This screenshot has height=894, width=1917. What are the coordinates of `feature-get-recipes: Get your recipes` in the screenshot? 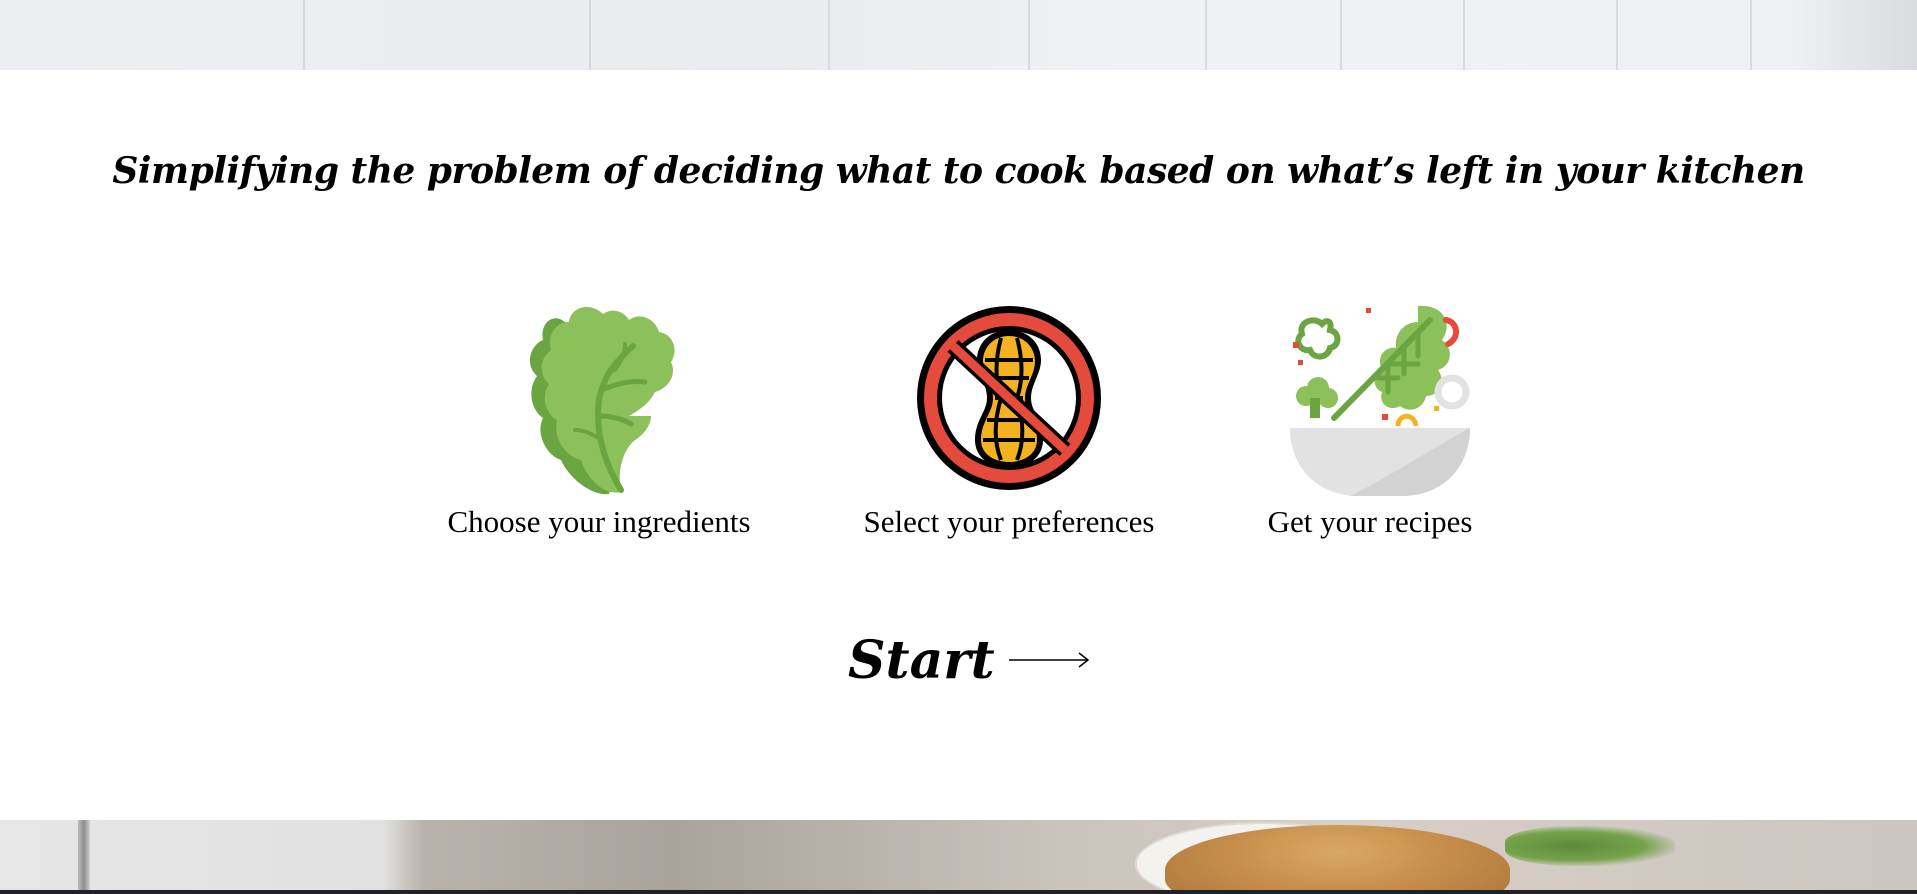 It's located at (1370, 420).